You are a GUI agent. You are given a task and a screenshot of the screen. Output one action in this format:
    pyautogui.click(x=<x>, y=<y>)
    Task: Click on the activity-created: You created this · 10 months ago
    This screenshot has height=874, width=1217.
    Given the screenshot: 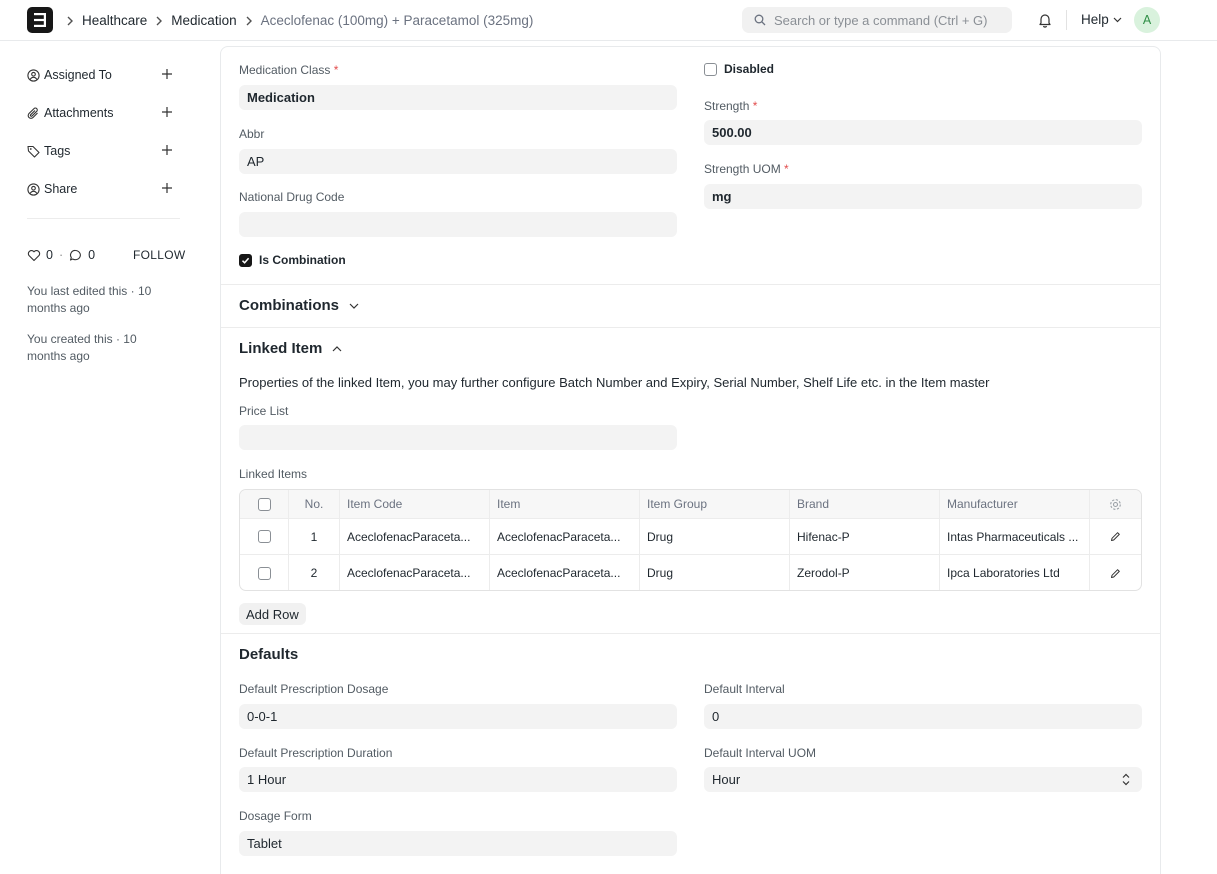 What is the action you would take?
    pyautogui.click(x=82, y=347)
    